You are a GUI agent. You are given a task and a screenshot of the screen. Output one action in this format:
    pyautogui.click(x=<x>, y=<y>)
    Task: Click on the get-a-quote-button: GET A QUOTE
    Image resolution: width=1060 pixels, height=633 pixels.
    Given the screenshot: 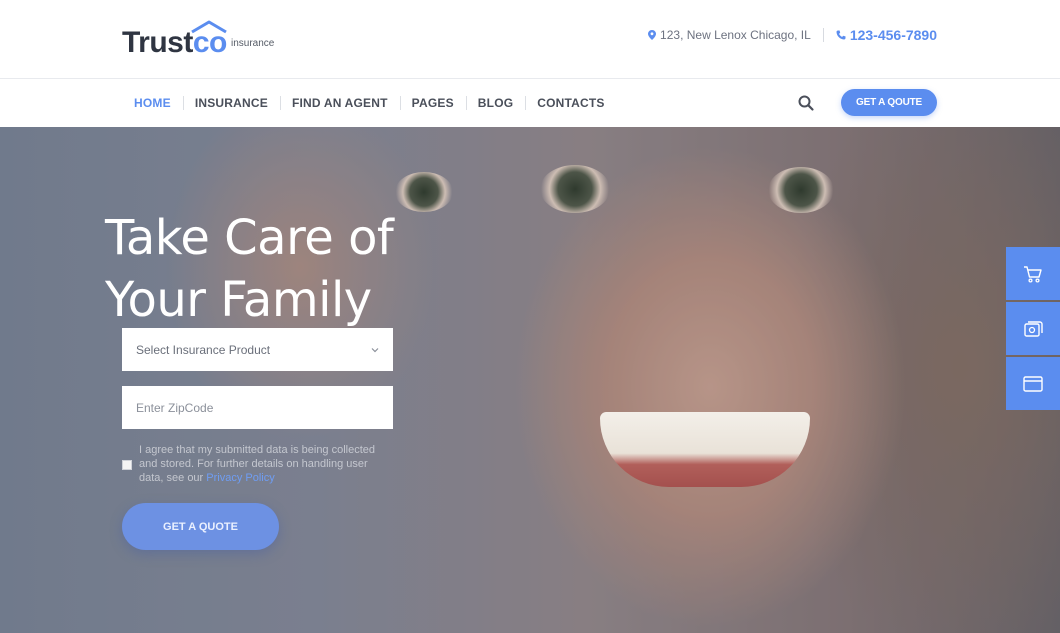 What is the action you would take?
    pyautogui.click(x=200, y=526)
    